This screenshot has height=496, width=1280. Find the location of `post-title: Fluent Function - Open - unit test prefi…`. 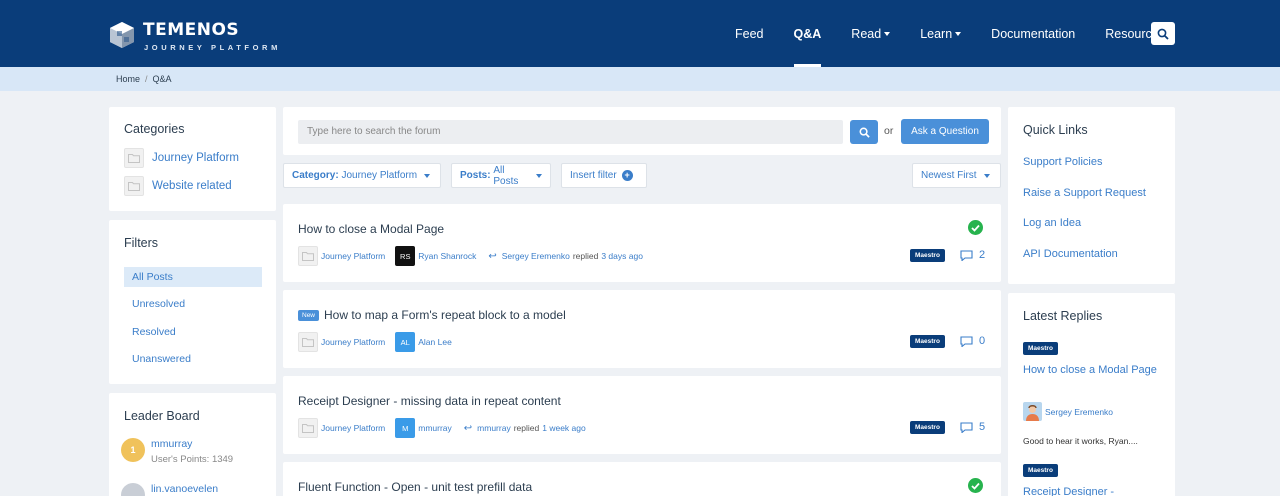

post-title: Fluent Function - Open - unit test prefi… is located at coordinates (415, 487).